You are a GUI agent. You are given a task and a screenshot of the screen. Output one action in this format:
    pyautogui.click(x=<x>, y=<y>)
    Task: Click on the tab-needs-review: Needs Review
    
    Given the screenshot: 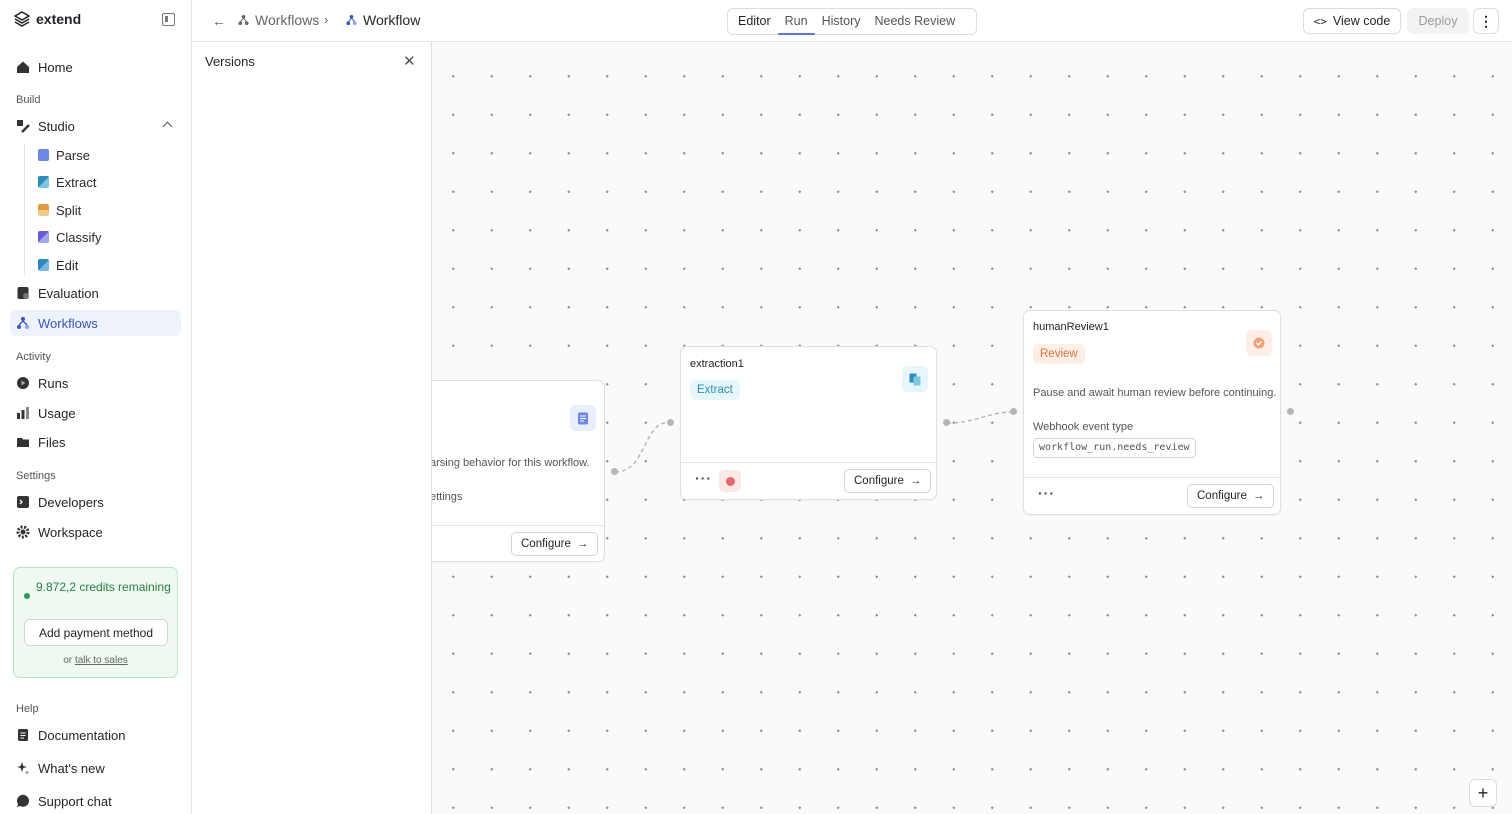 What is the action you would take?
    pyautogui.click(x=915, y=21)
    